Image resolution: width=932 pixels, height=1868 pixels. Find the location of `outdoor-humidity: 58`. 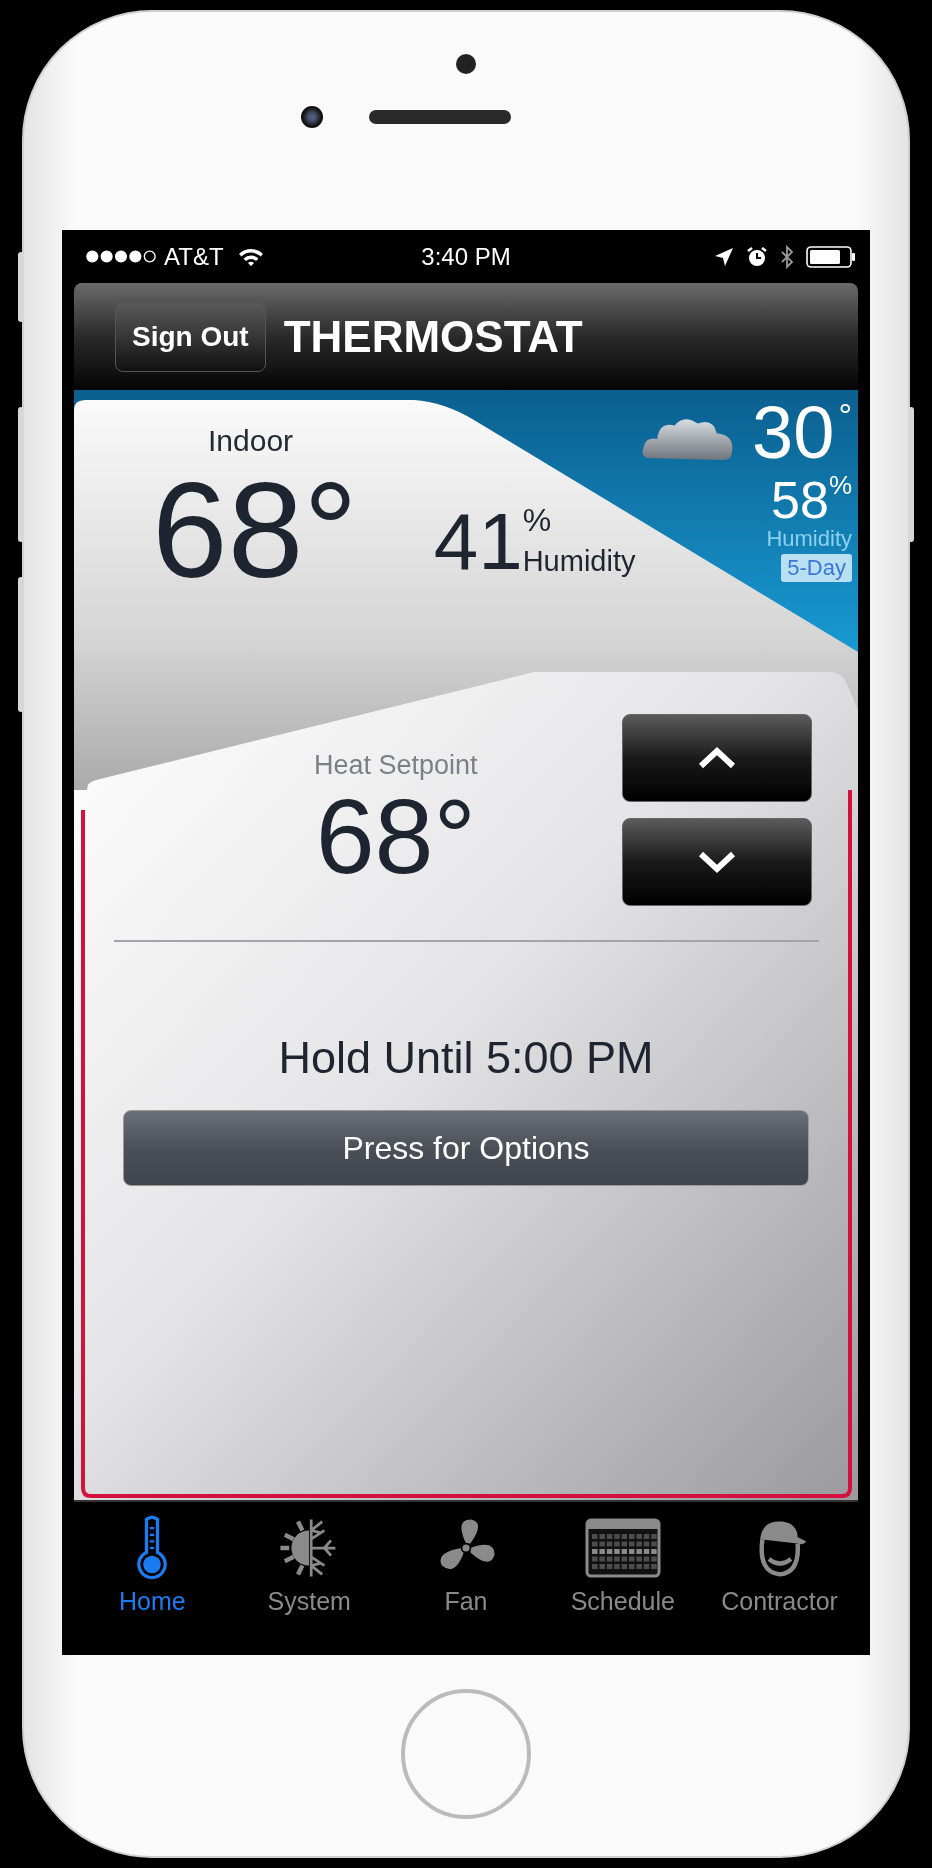

outdoor-humidity: 58 is located at coordinates (800, 500).